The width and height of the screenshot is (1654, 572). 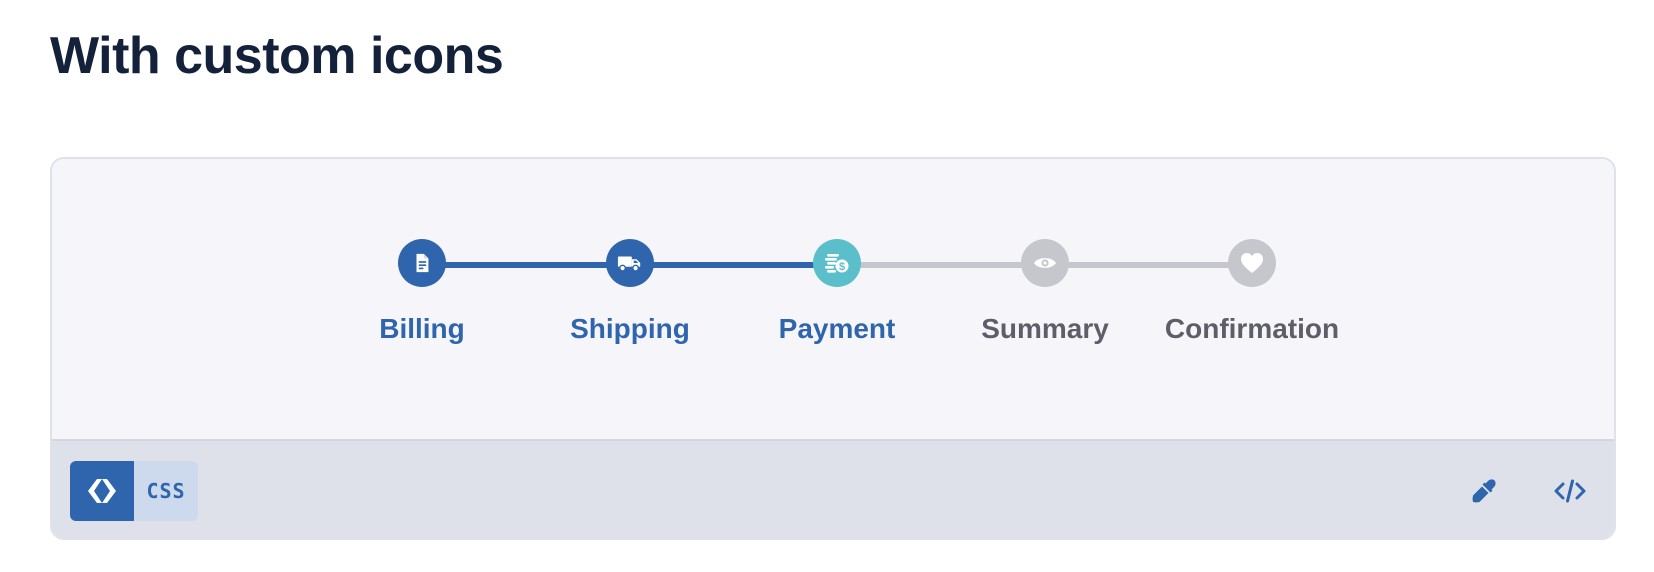 I want to click on step-confirmation: Confirmation, so click(x=1252, y=292).